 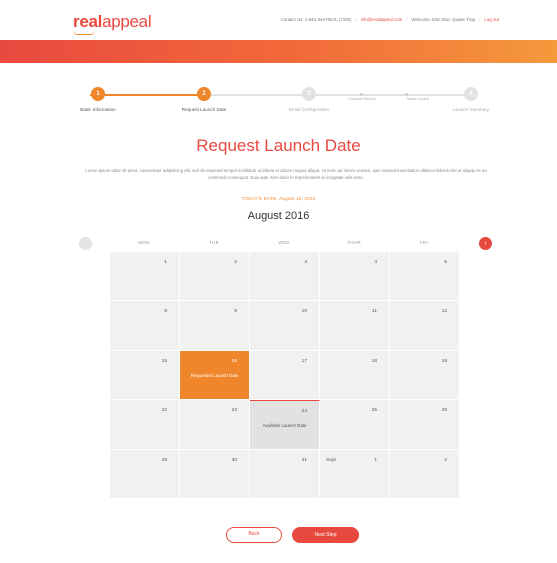 What do you see at coordinates (145, 474) in the screenshot?
I see `calendar-day-cell: 29` at bounding box center [145, 474].